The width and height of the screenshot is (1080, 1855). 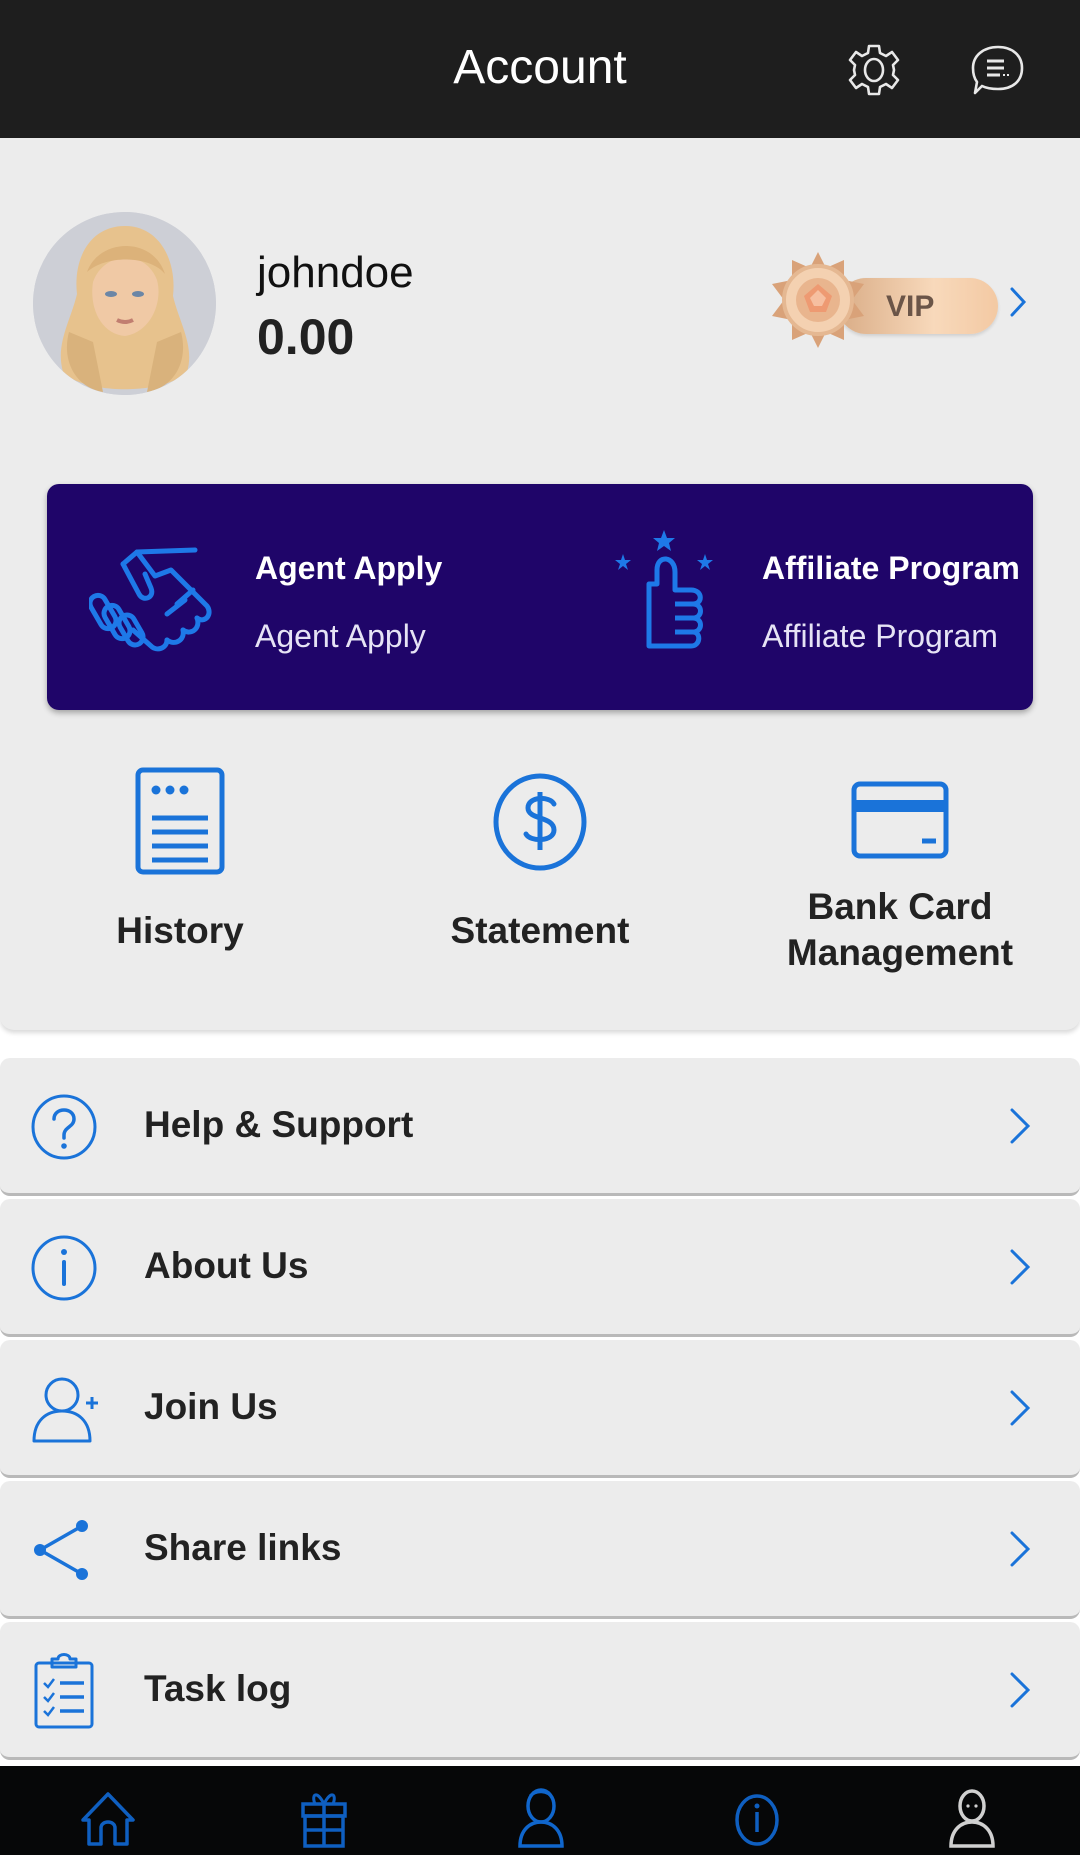 I want to click on nav-info, so click(x=757, y=1817).